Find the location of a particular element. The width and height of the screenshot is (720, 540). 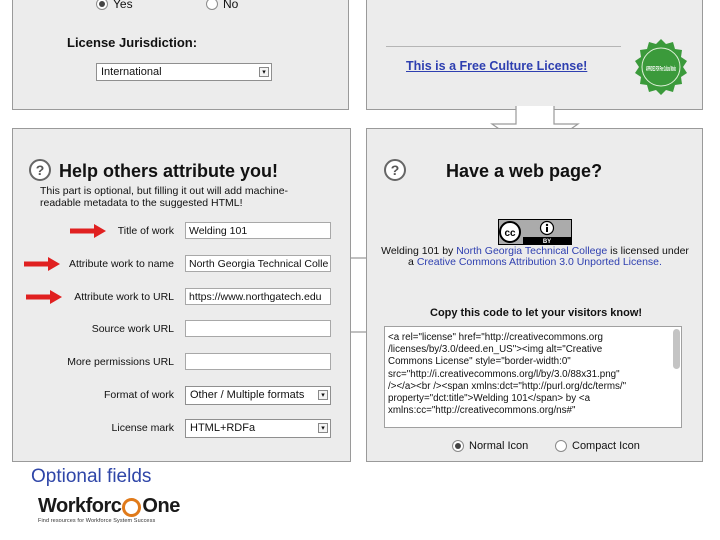

field-select: Other / Multiple formats ▾ is located at coordinates (258, 395).